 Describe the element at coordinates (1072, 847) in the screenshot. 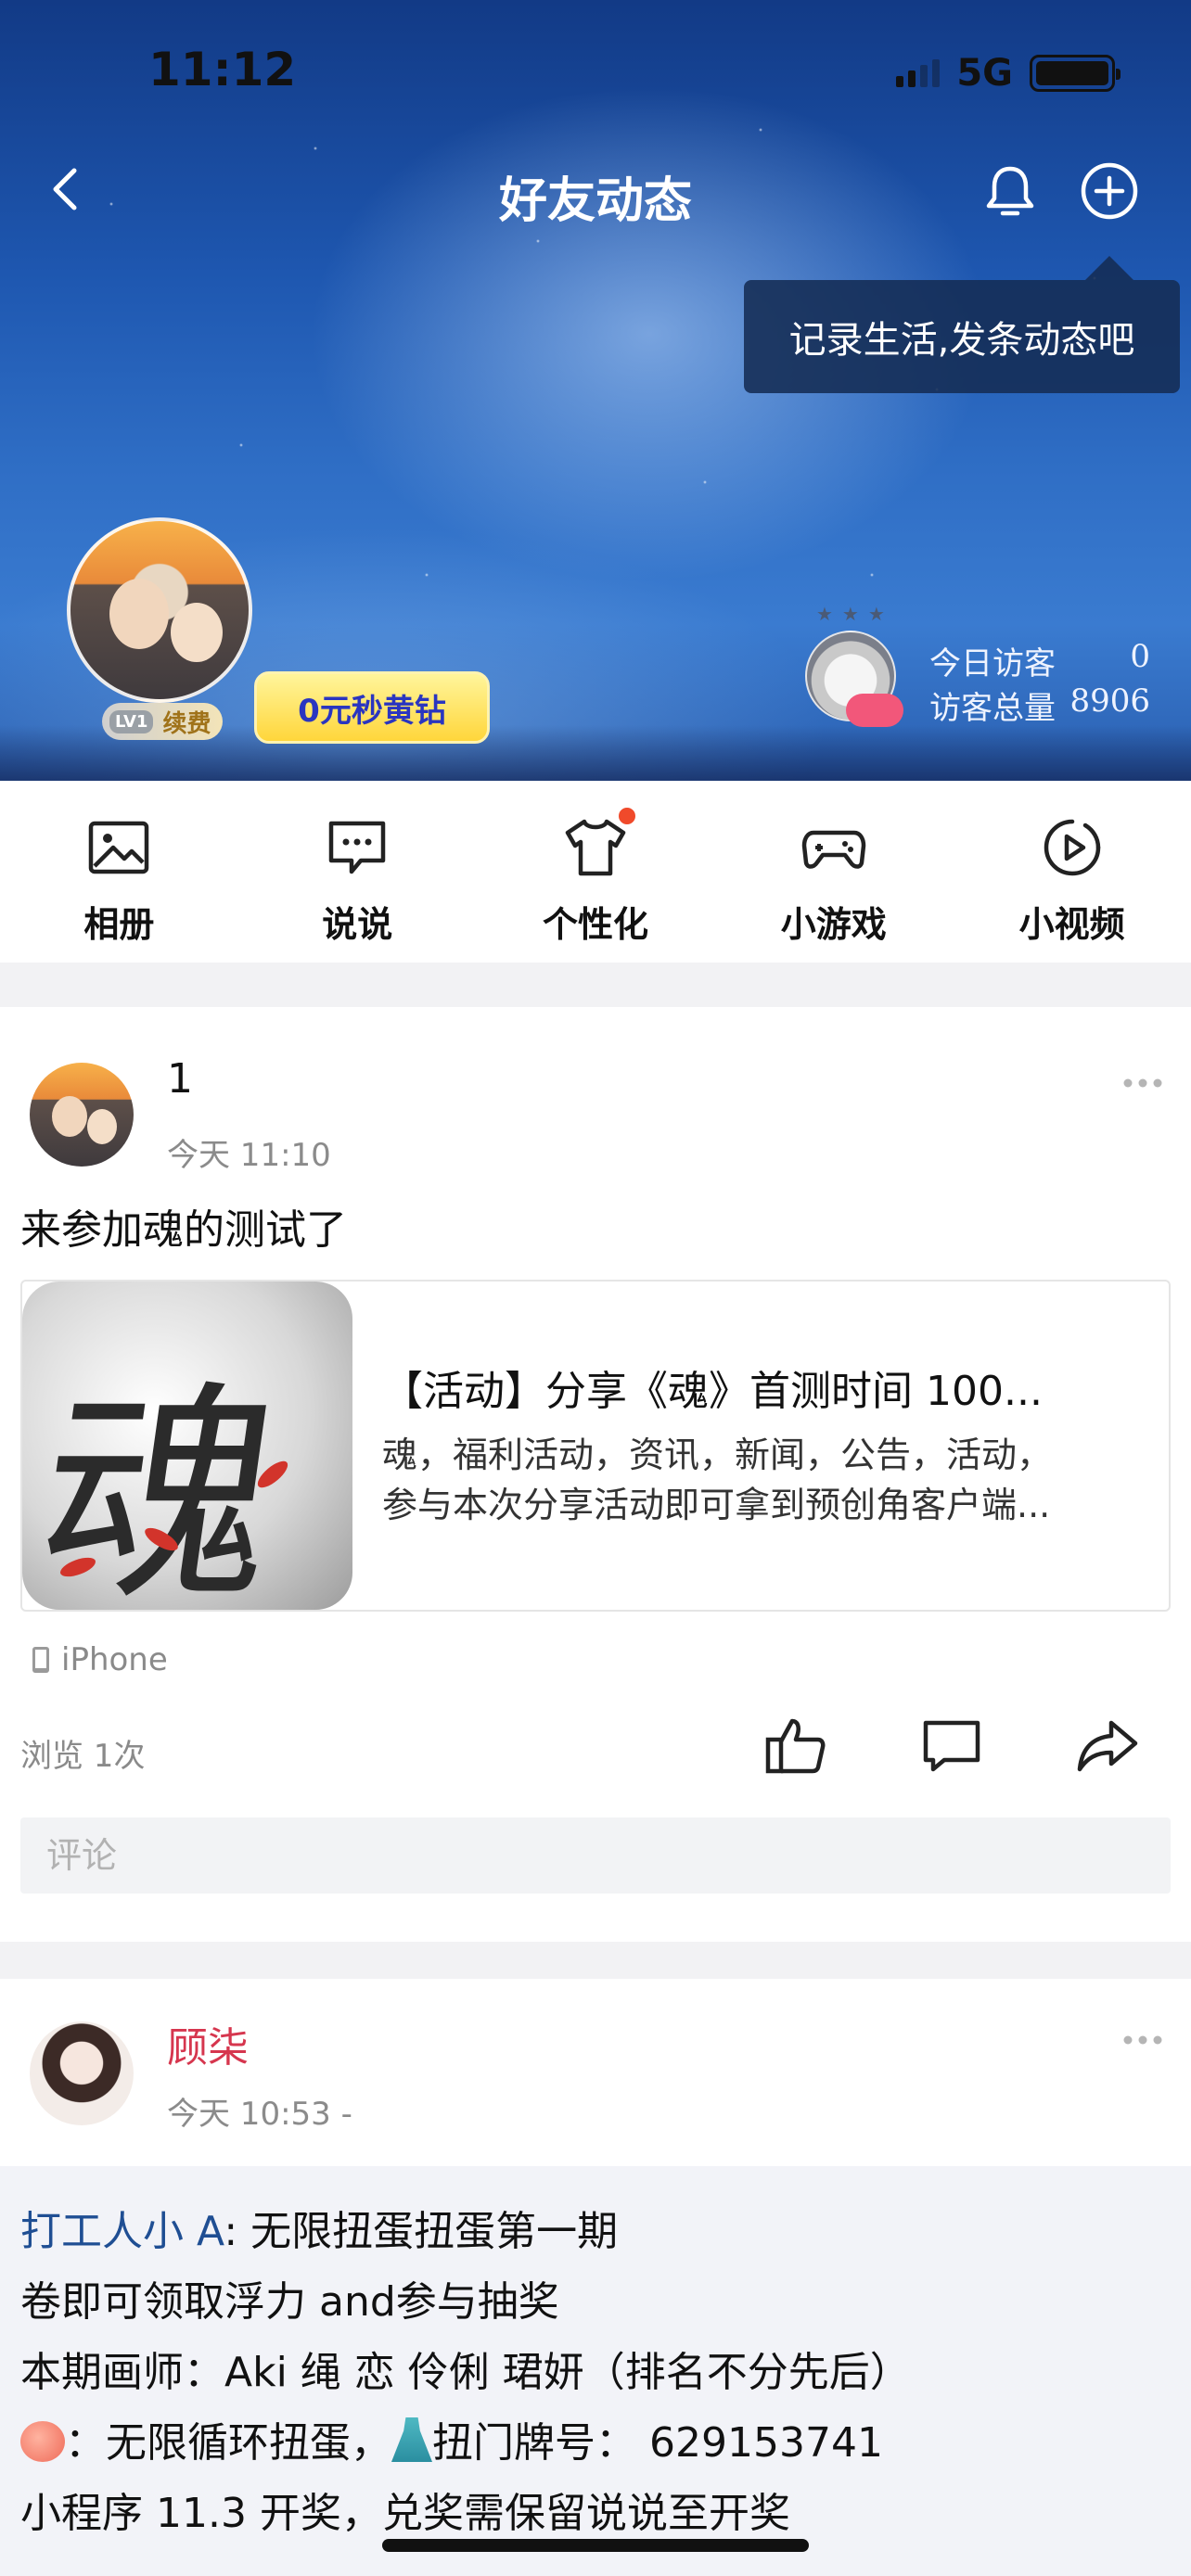

I see `play-circle-icon` at that location.